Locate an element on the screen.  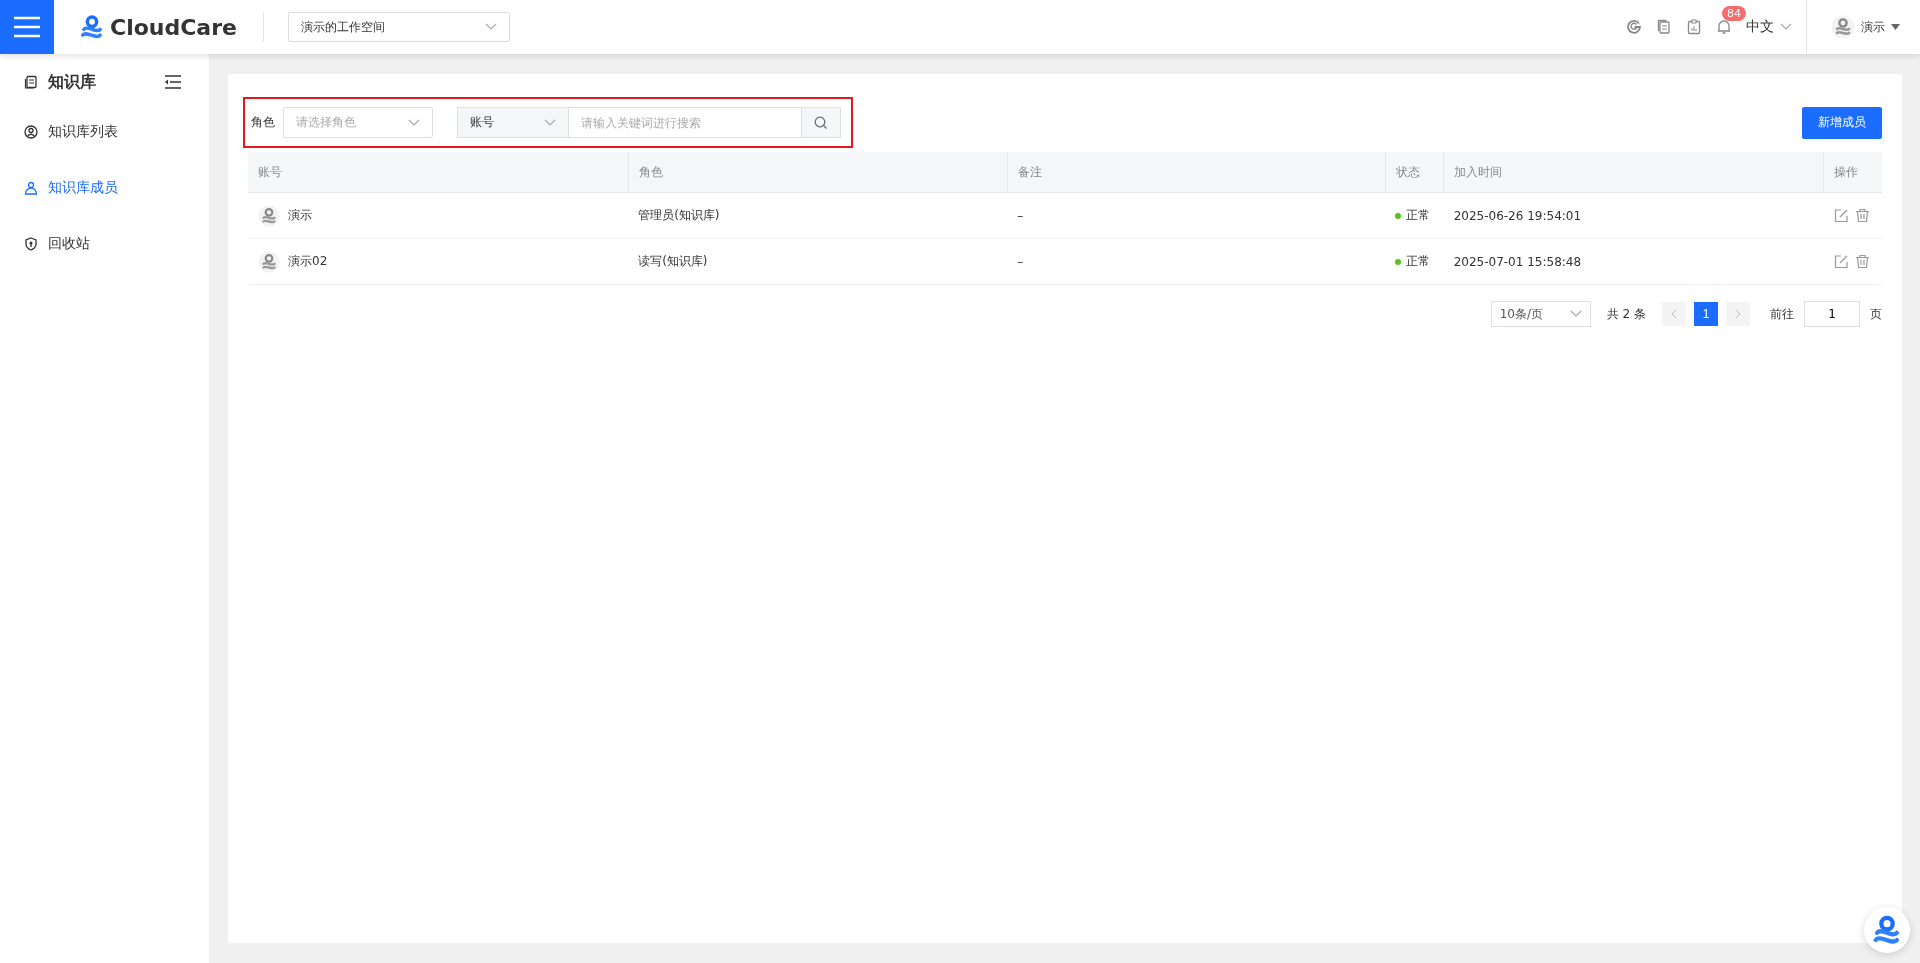
workspace-select: 演示的工作空间 is located at coordinates (399, 27).